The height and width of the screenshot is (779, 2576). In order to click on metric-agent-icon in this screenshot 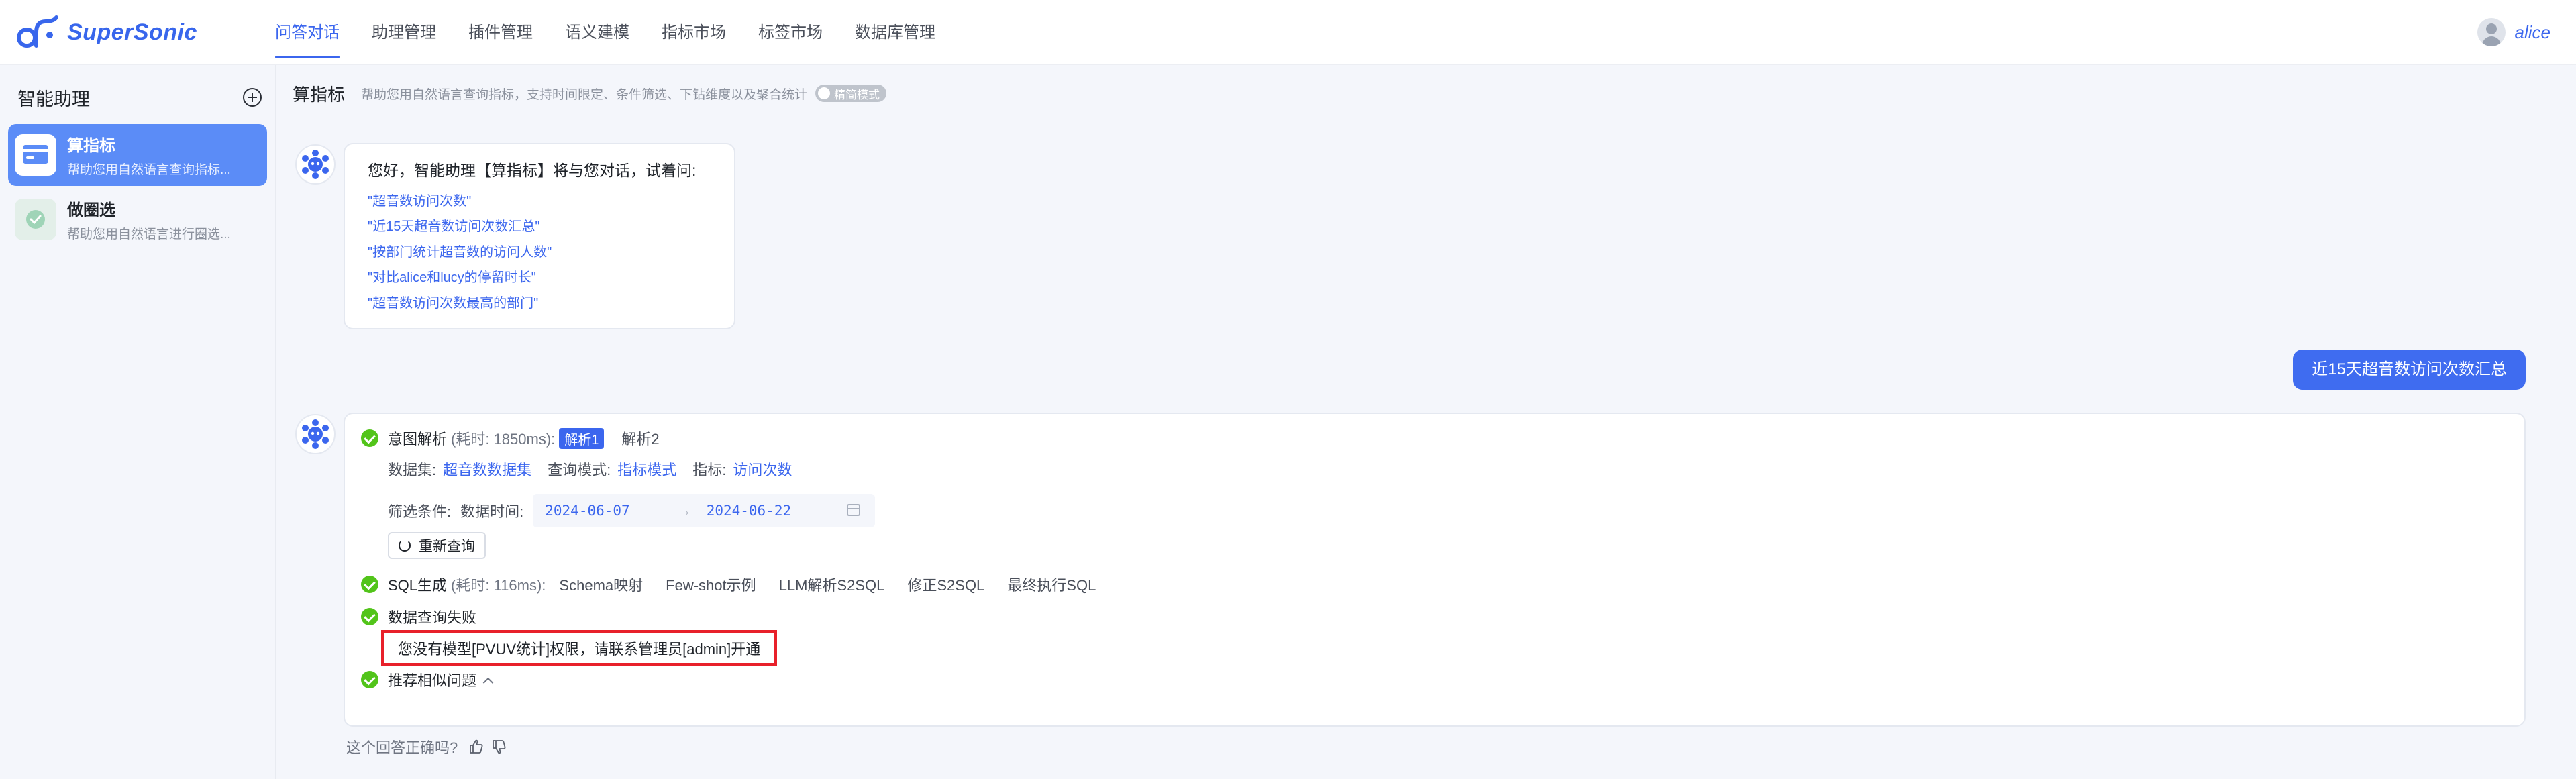, I will do `click(35, 155)`.